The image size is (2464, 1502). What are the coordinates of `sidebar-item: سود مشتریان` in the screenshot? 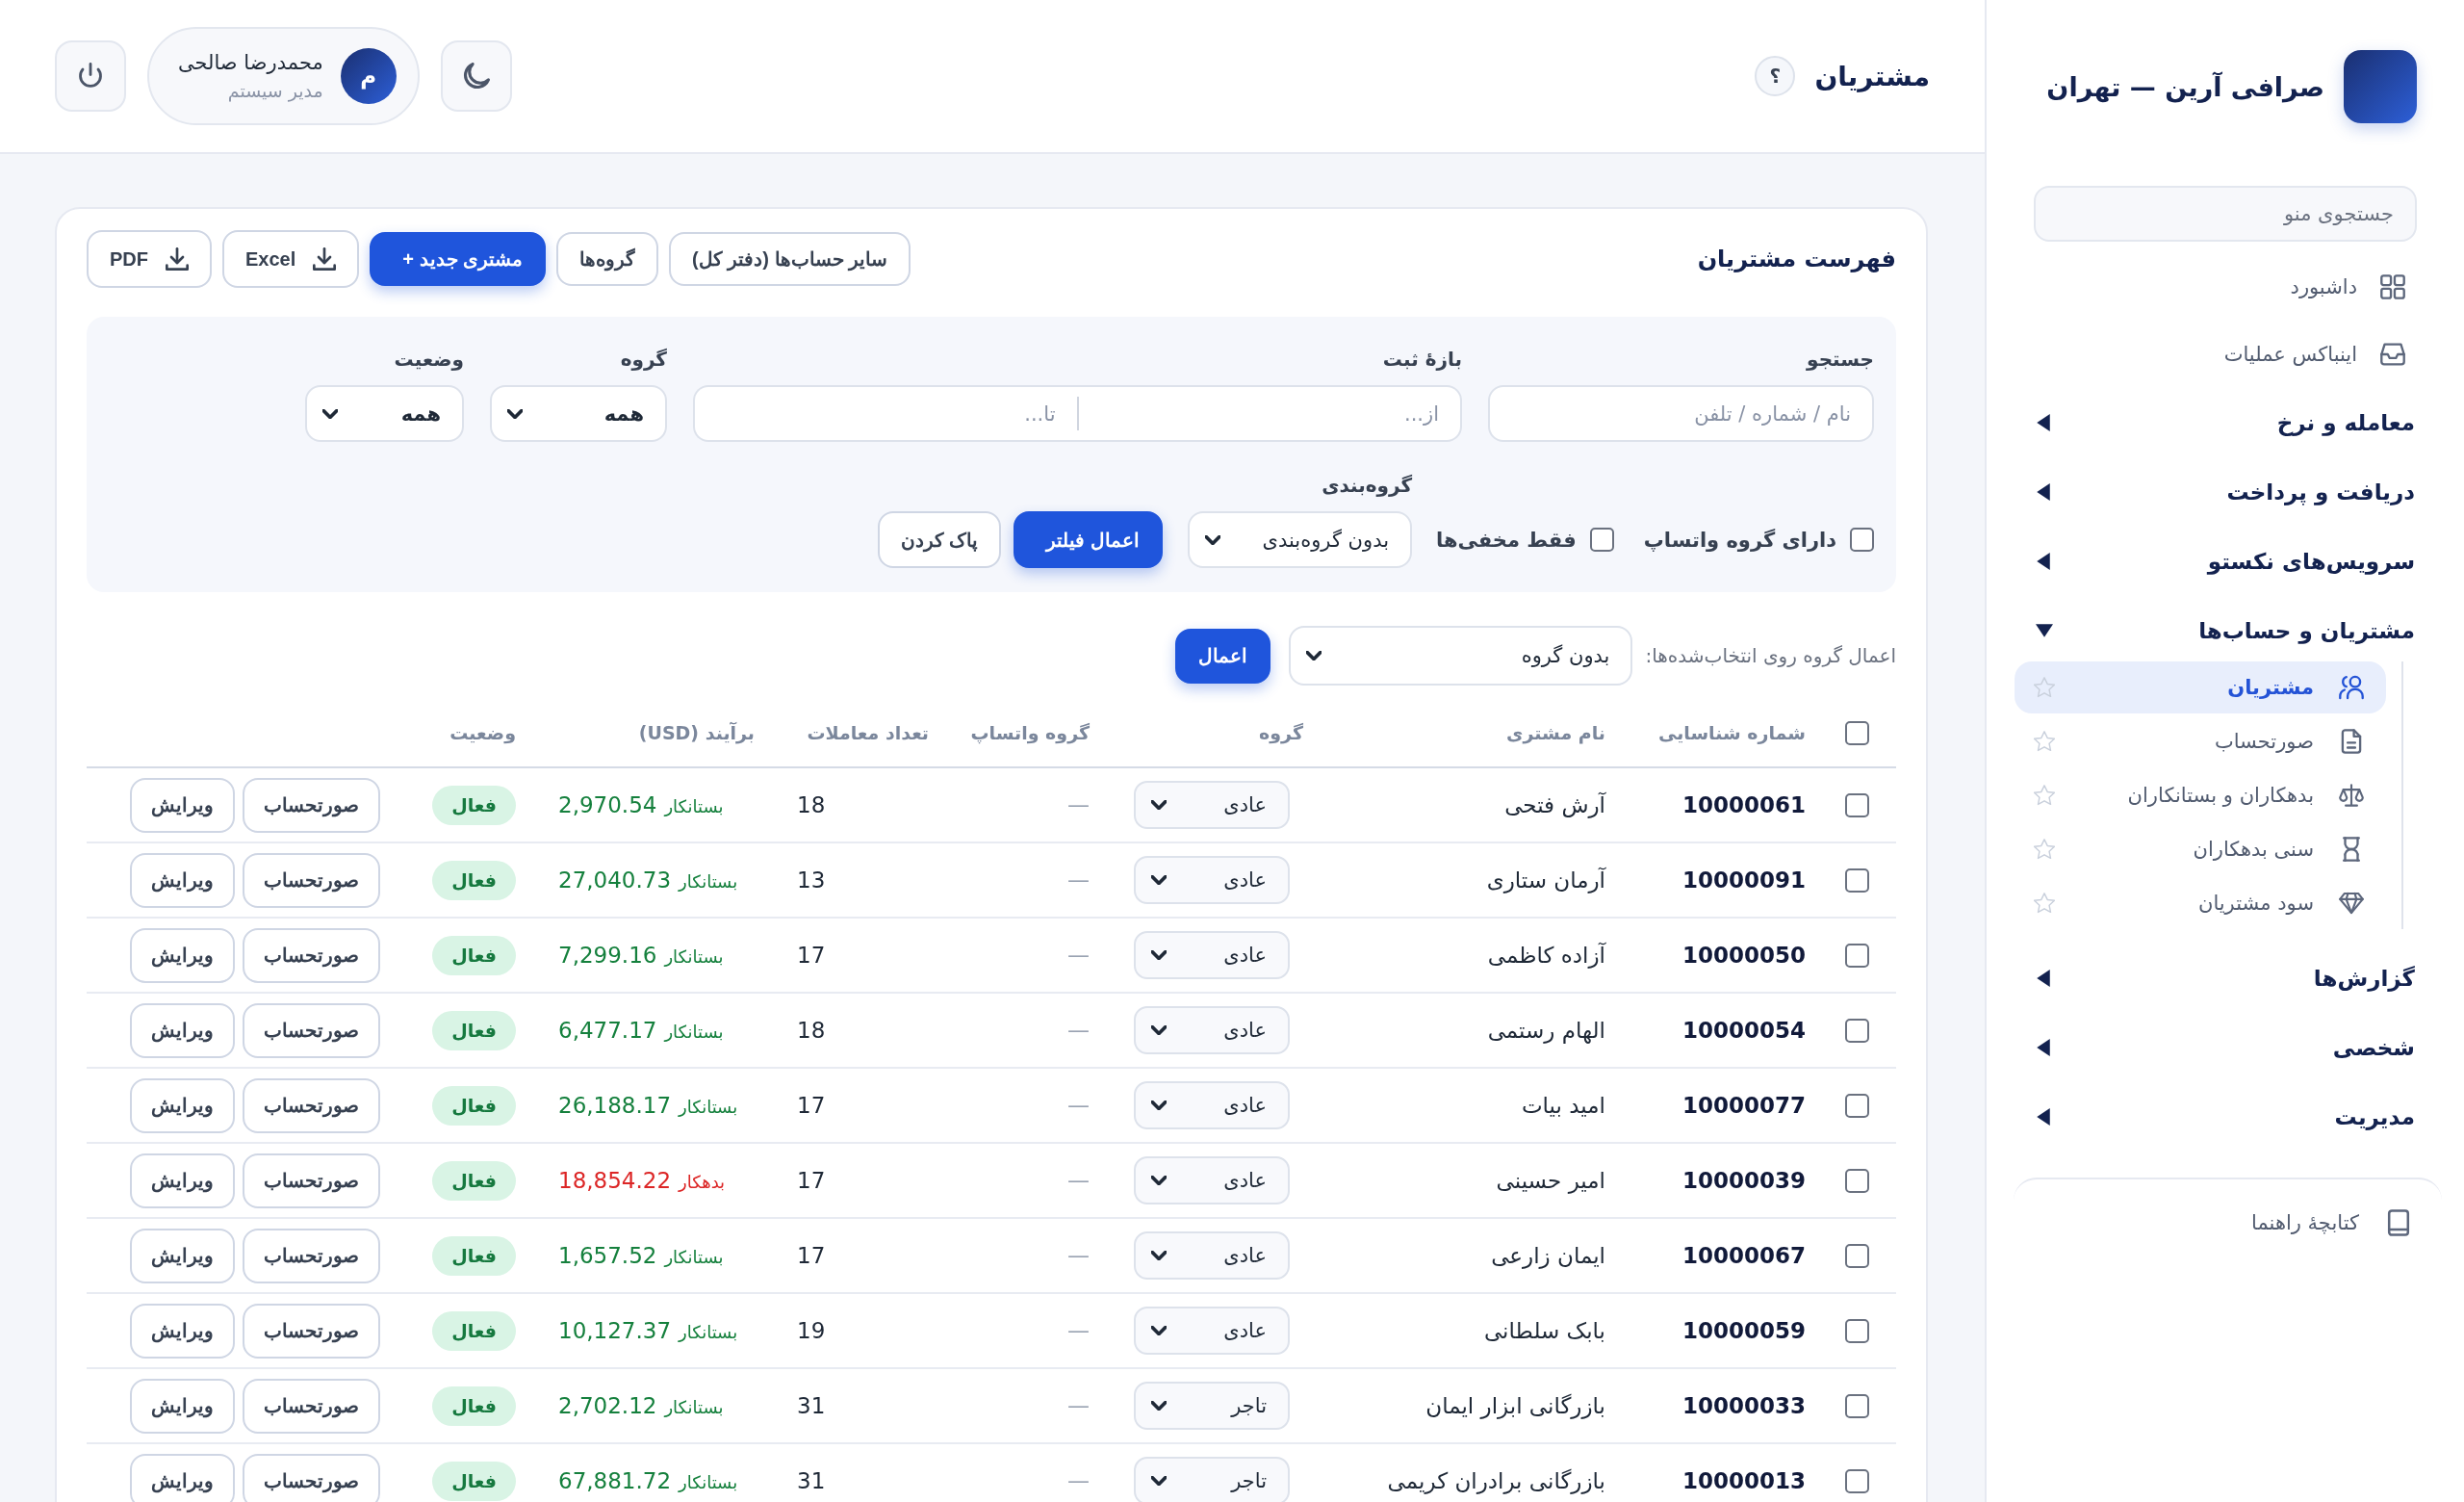 It's located at (2200, 903).